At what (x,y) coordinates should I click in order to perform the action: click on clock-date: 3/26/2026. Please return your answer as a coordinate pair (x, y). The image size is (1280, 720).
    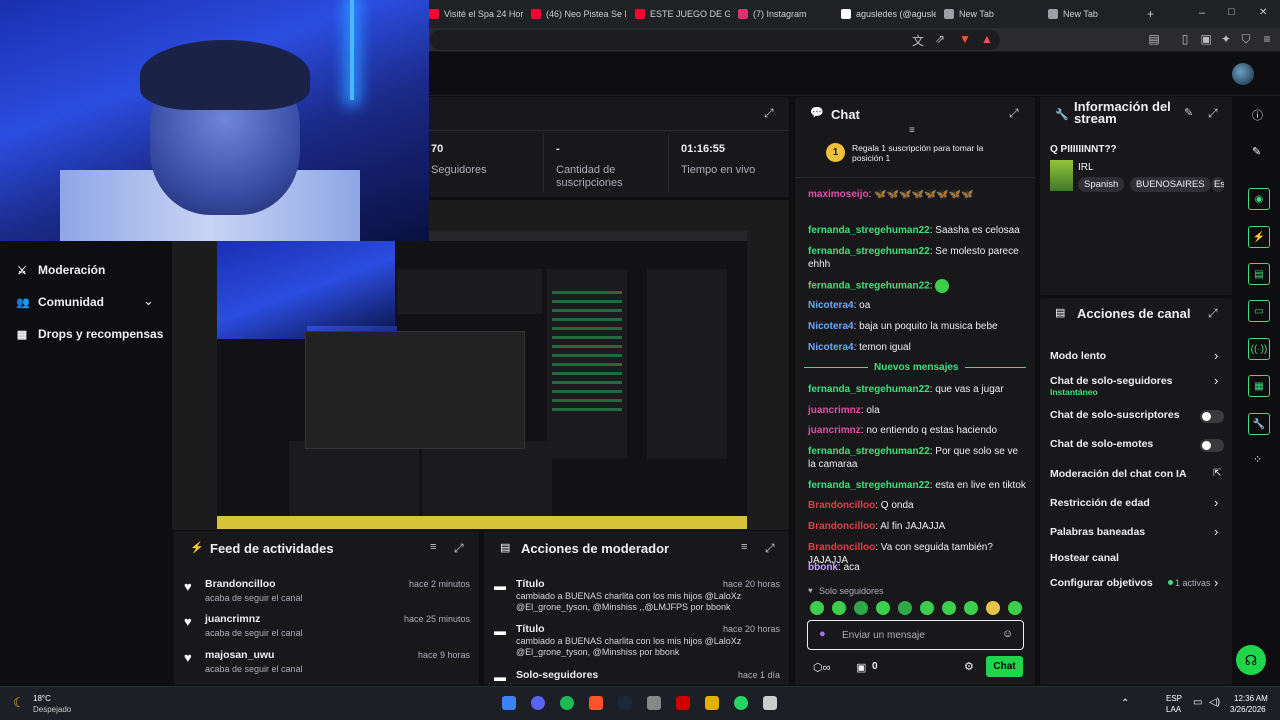
    Looking at the image, I should click on (1248, 709).